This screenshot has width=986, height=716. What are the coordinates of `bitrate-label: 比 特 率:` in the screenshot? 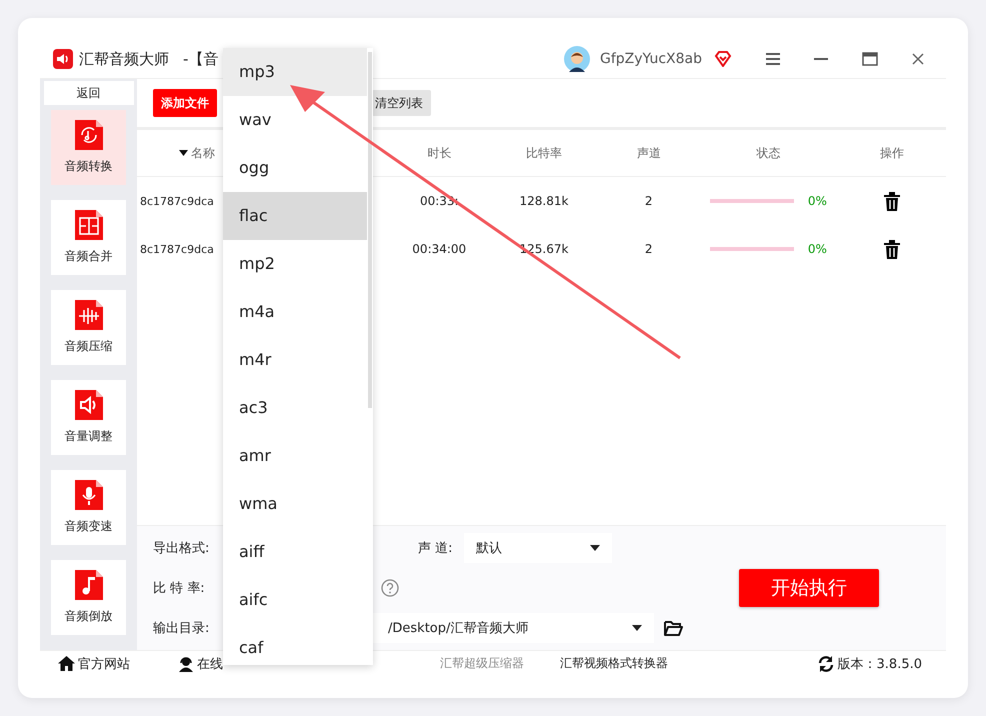 It's located at (179, 588).